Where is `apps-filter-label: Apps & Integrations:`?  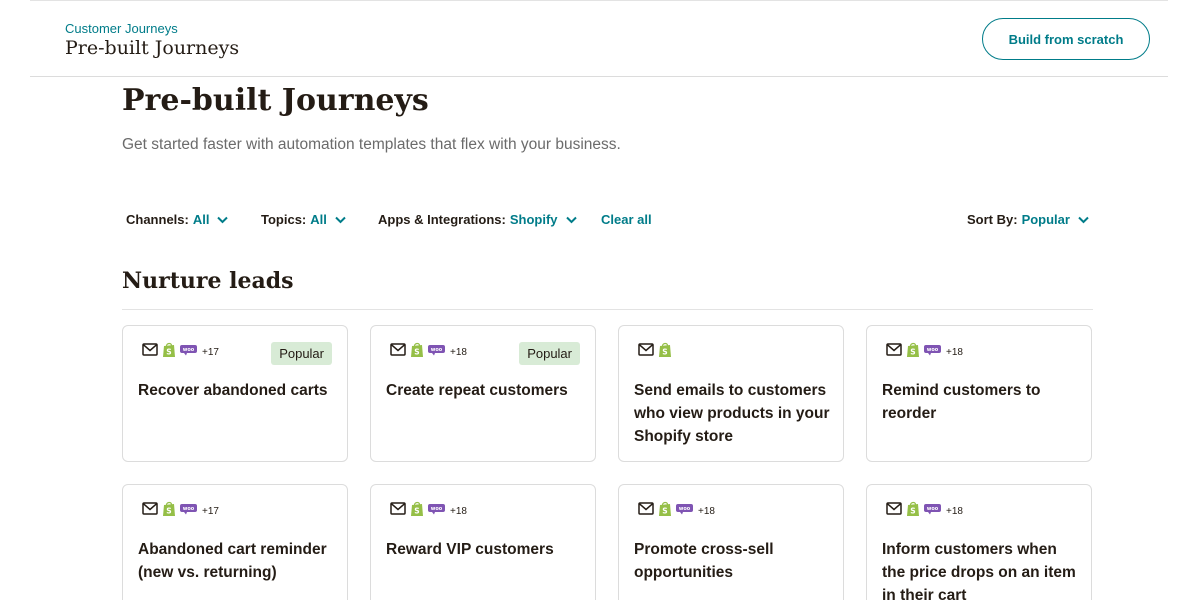
apps-filter-label: Apps & Integrations: is located at coordinates (442, 219).